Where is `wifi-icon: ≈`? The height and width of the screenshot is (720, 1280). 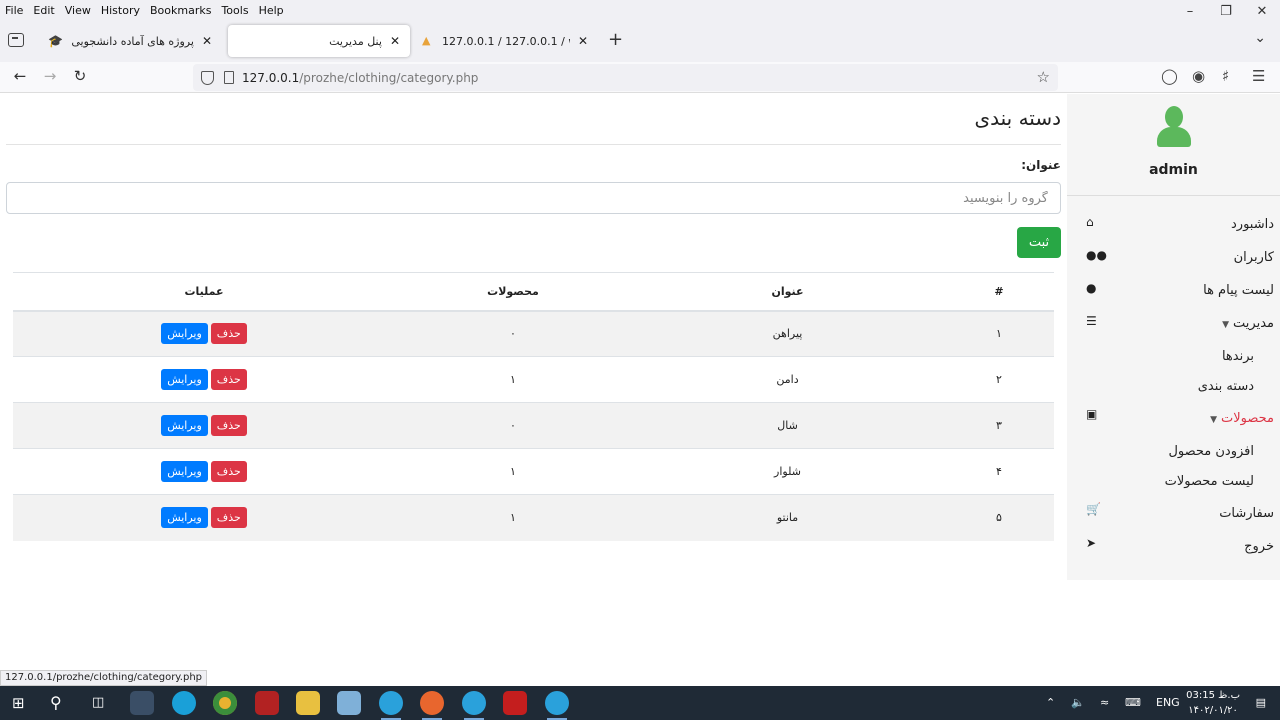
wifi-icon: ≈ is located at coordinates (1104, 703).